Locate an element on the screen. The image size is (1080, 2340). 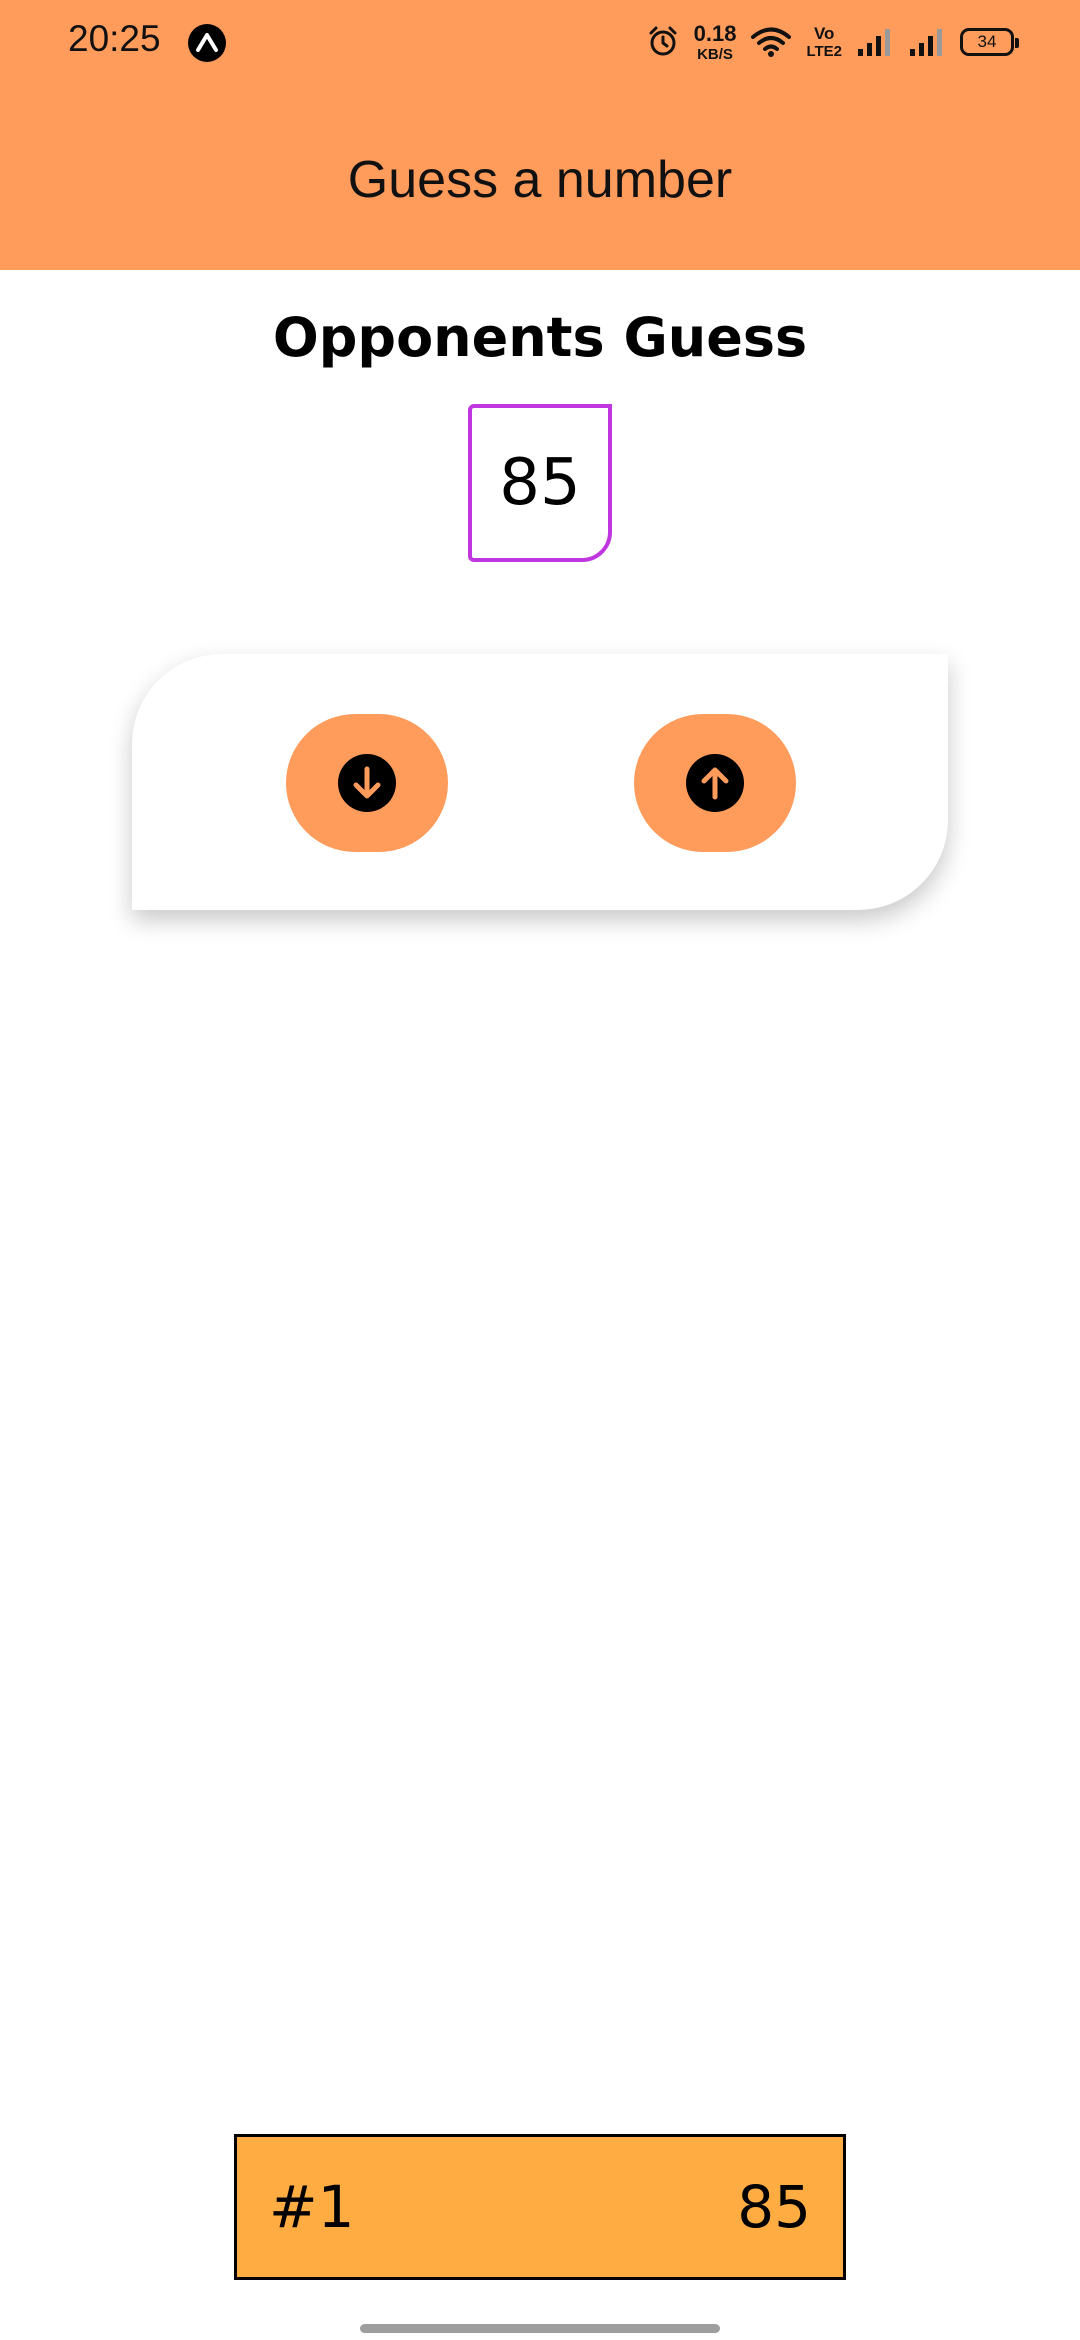
volte-indicator: Vo LTE2 is located at coordinates (824, 42).